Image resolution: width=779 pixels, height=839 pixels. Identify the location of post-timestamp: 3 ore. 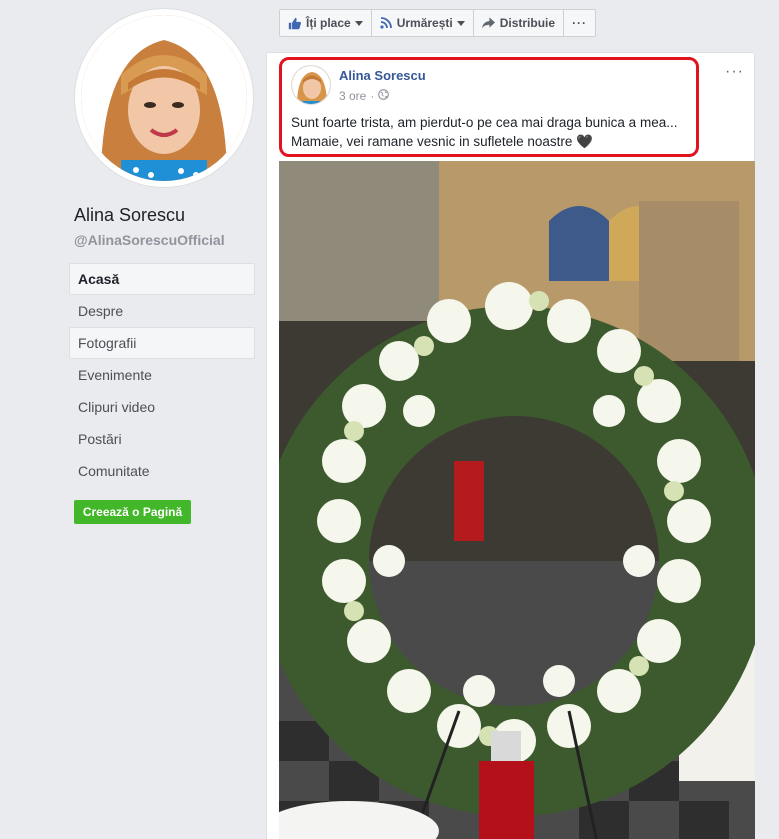
(352, 96).